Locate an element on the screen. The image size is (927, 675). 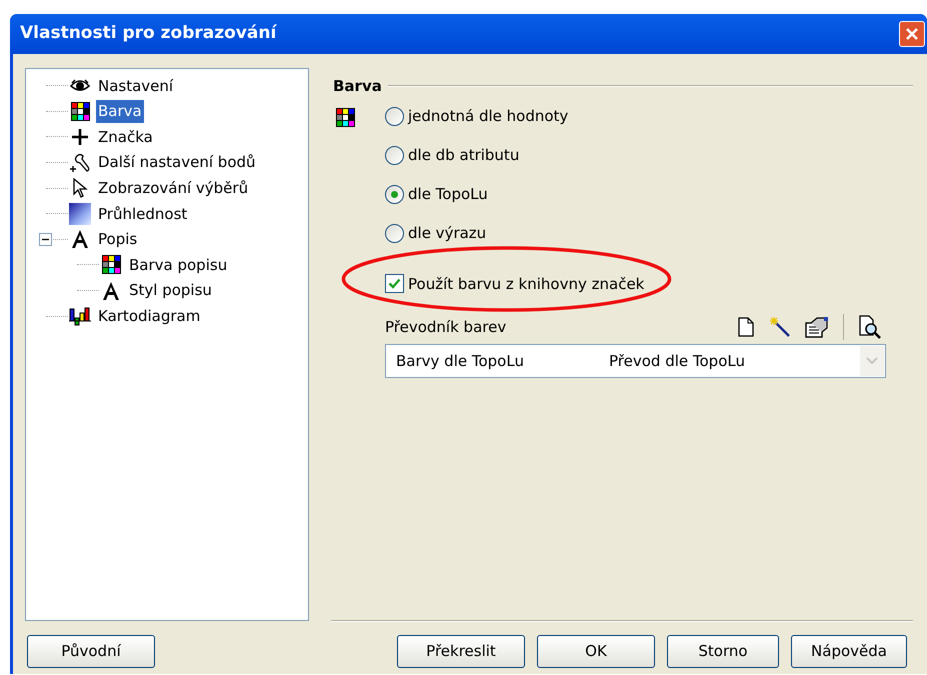
window-title: Vlastnosti pro zobrazování is located at coordinates (148, 34).